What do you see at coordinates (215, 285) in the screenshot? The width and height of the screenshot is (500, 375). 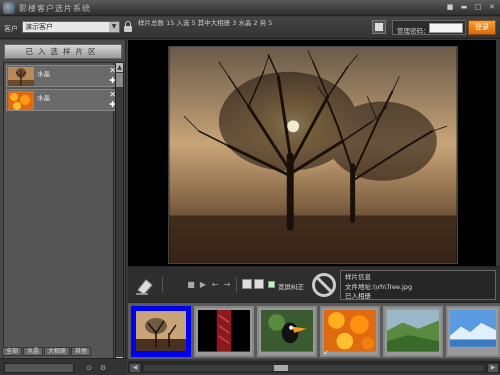 I see `prev-arrow-icon: ←` at bounding box center [215, 285].